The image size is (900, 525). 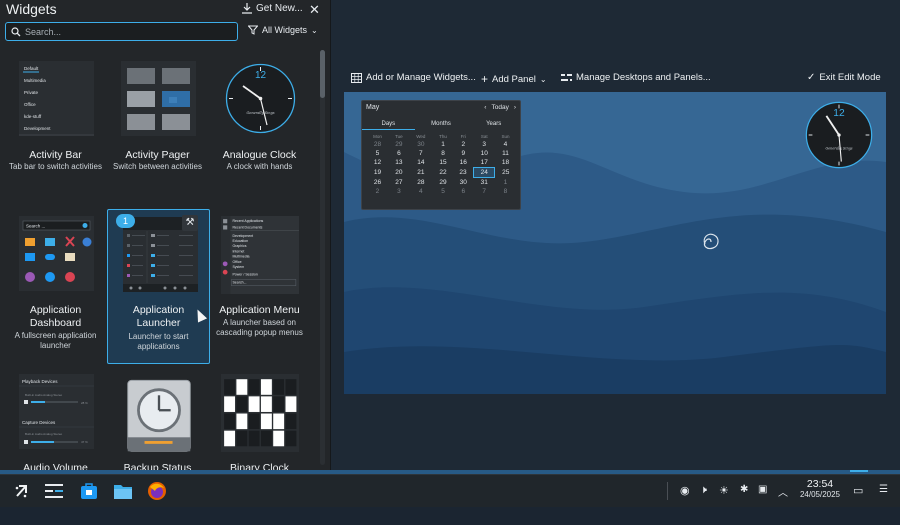 I want to click on audio-capture-title: Capture Devices, so click(x=39, y=422).